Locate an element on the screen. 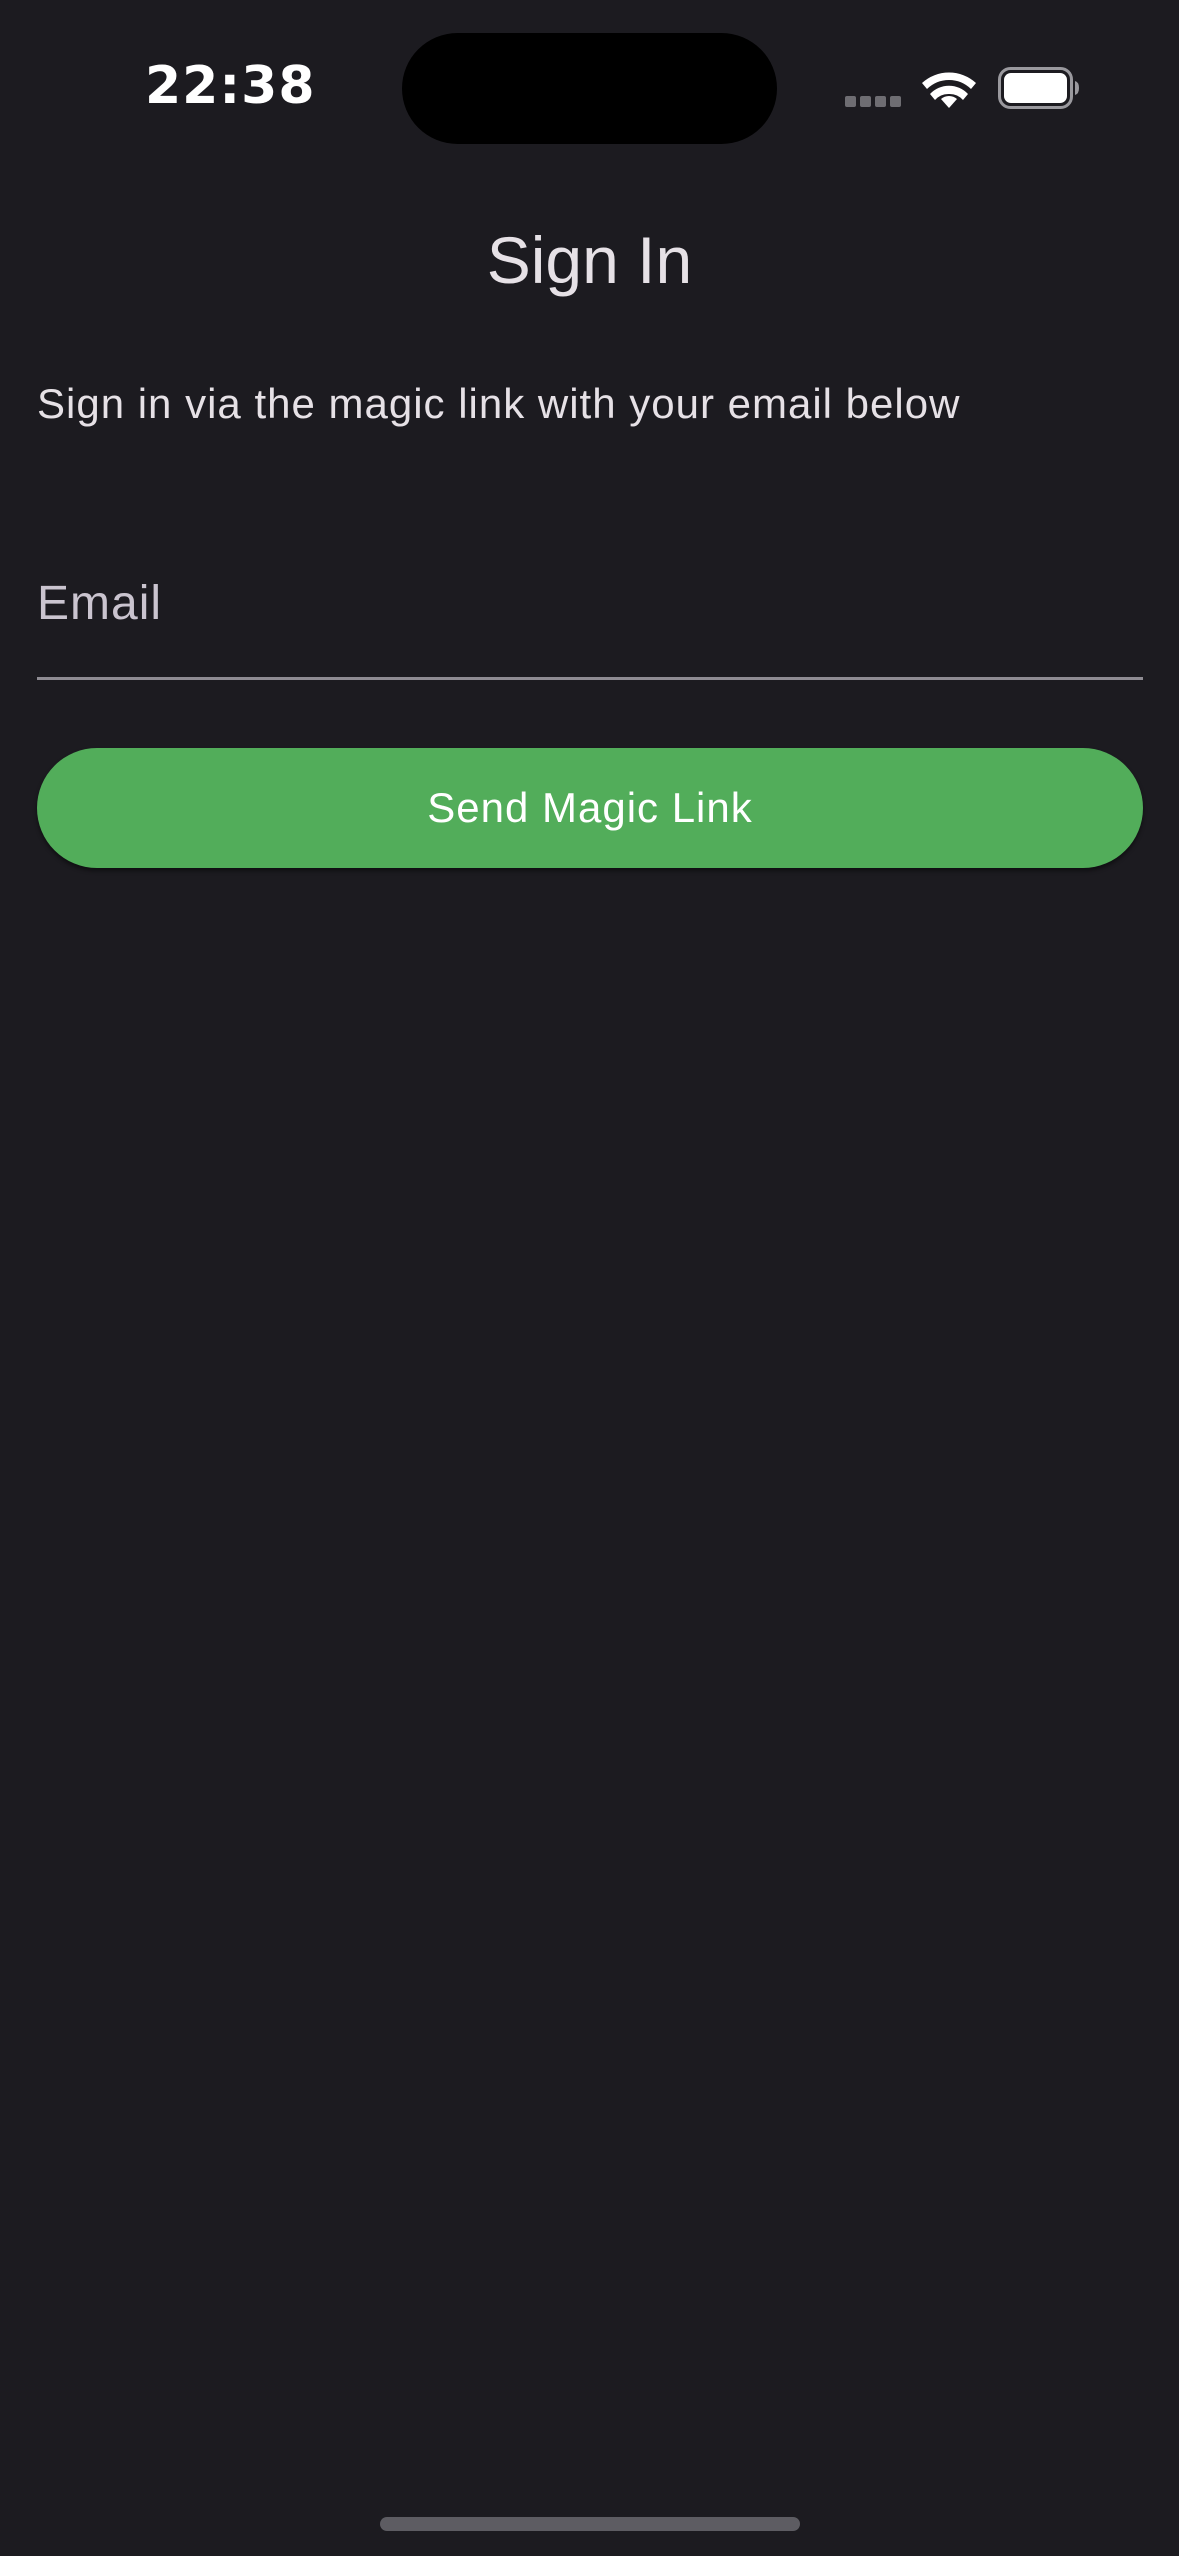 This screenshot has height=2556, width=1179. status-time: 22:38 is located at coordinates (230, 86).